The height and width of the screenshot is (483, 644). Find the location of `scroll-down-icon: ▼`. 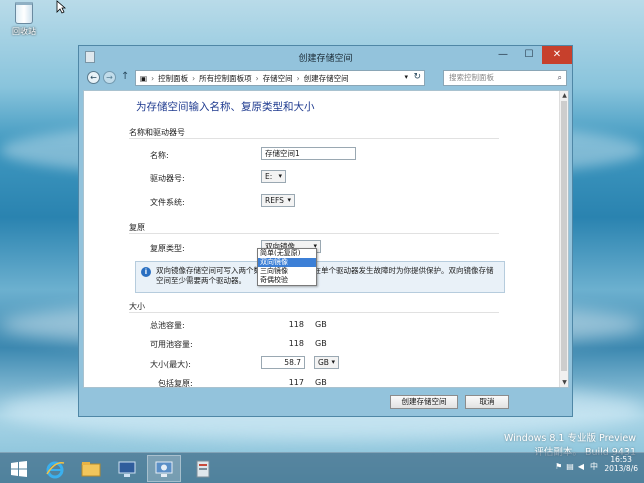

scroll-down-icon: ▼ is located at coordinates (564, 382).